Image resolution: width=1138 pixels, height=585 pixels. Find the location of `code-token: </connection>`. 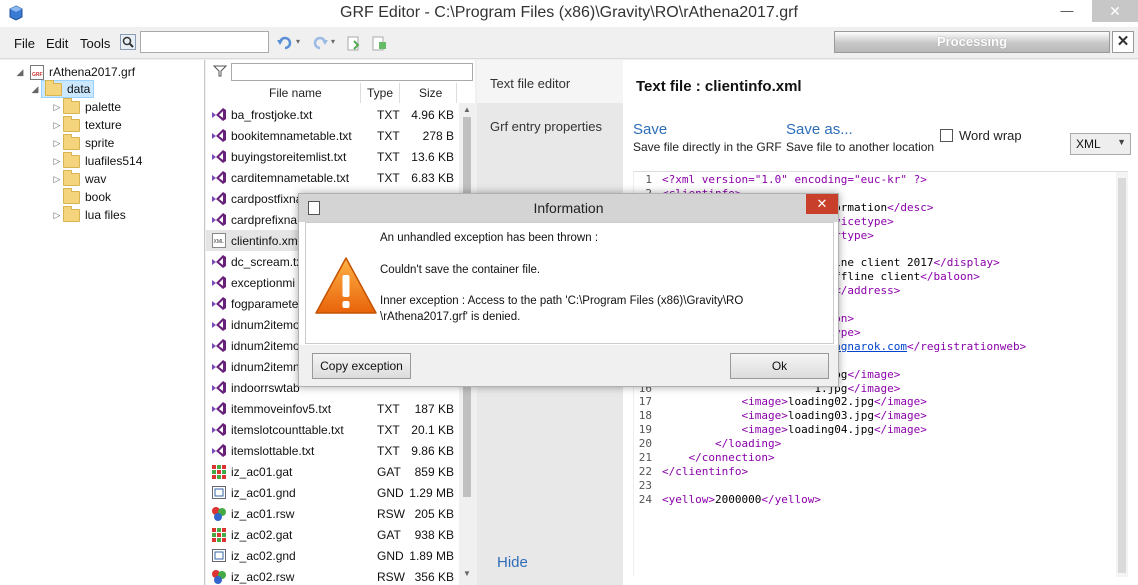

code-token: </connection> is located at coordinates (718, 457).